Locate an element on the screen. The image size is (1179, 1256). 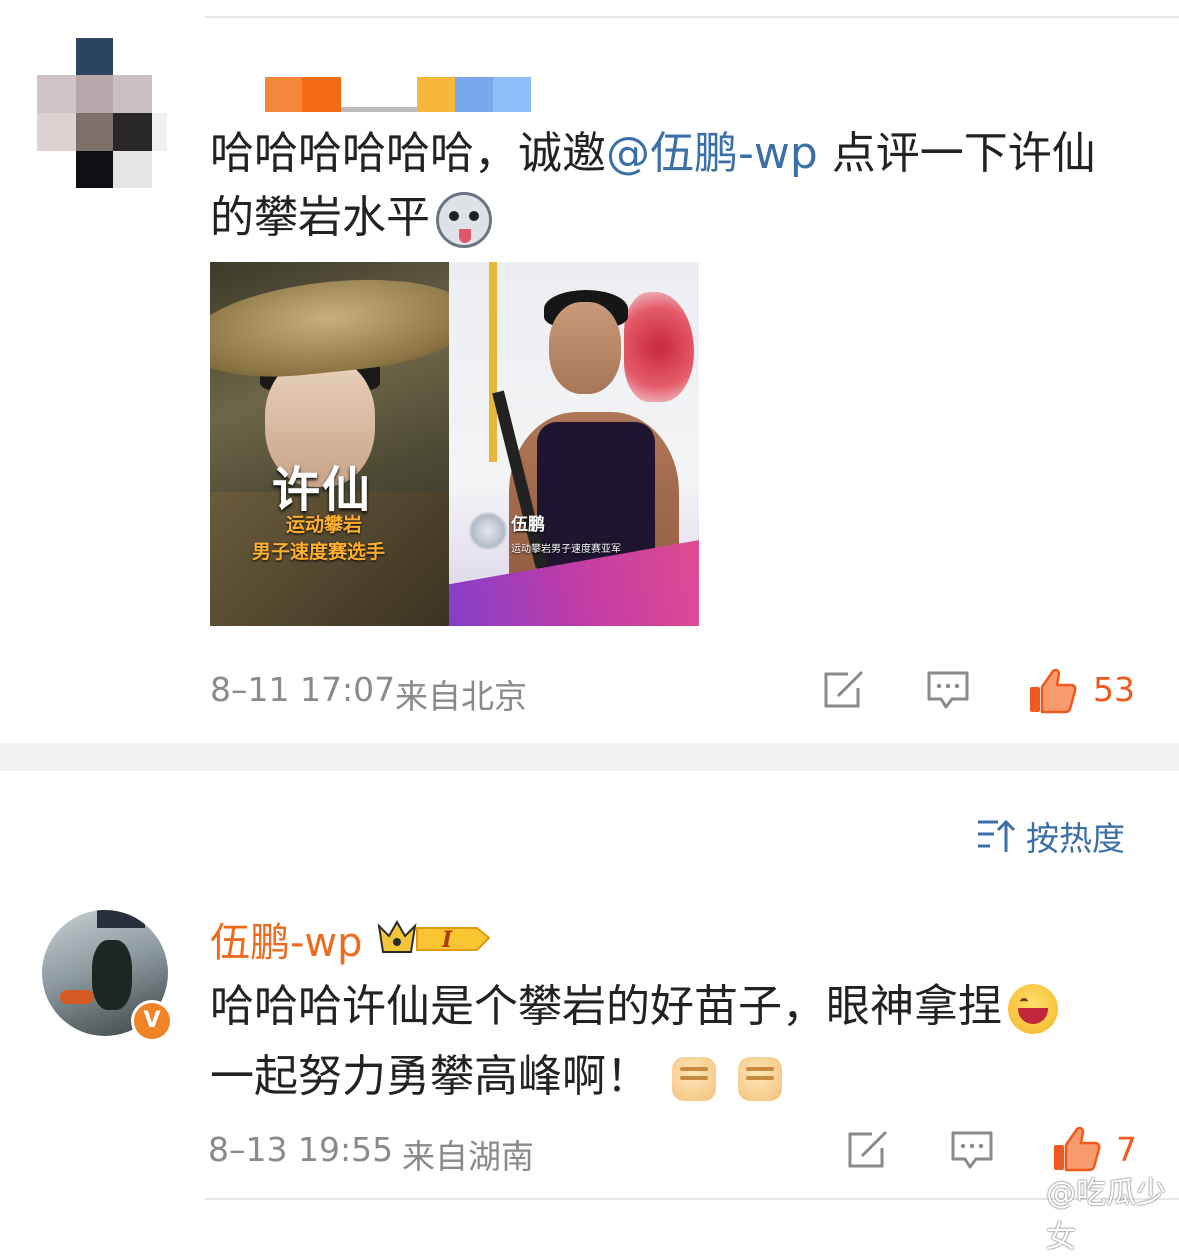
comment1-like-count: 53 is located at coordinates (1114, 689).